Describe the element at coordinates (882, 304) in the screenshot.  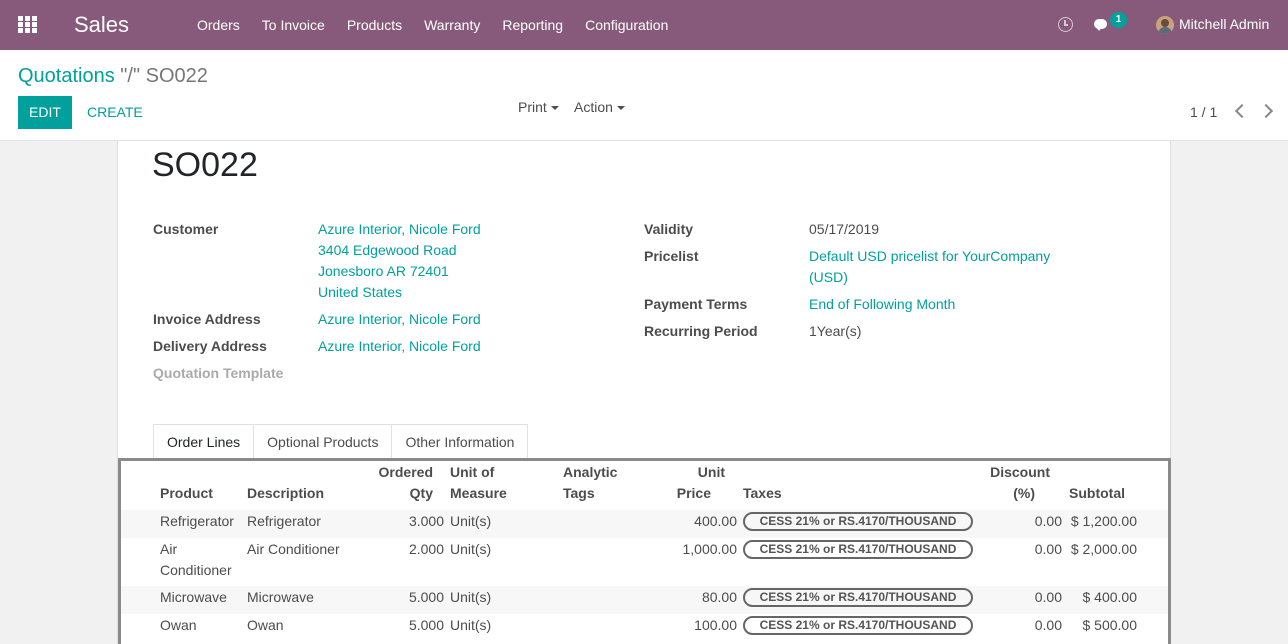
I see `payment-terms-link: End of Following Month` at that location.